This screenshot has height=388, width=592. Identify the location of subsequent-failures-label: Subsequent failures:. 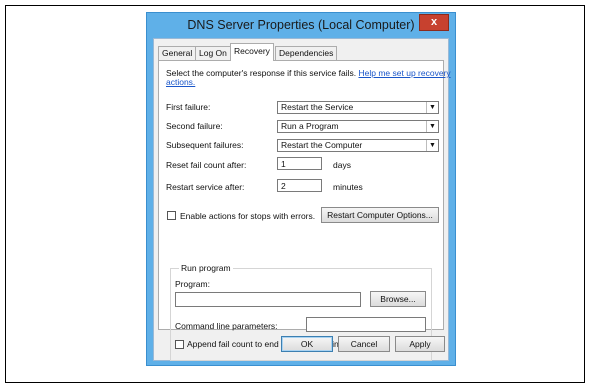
(205, 145).